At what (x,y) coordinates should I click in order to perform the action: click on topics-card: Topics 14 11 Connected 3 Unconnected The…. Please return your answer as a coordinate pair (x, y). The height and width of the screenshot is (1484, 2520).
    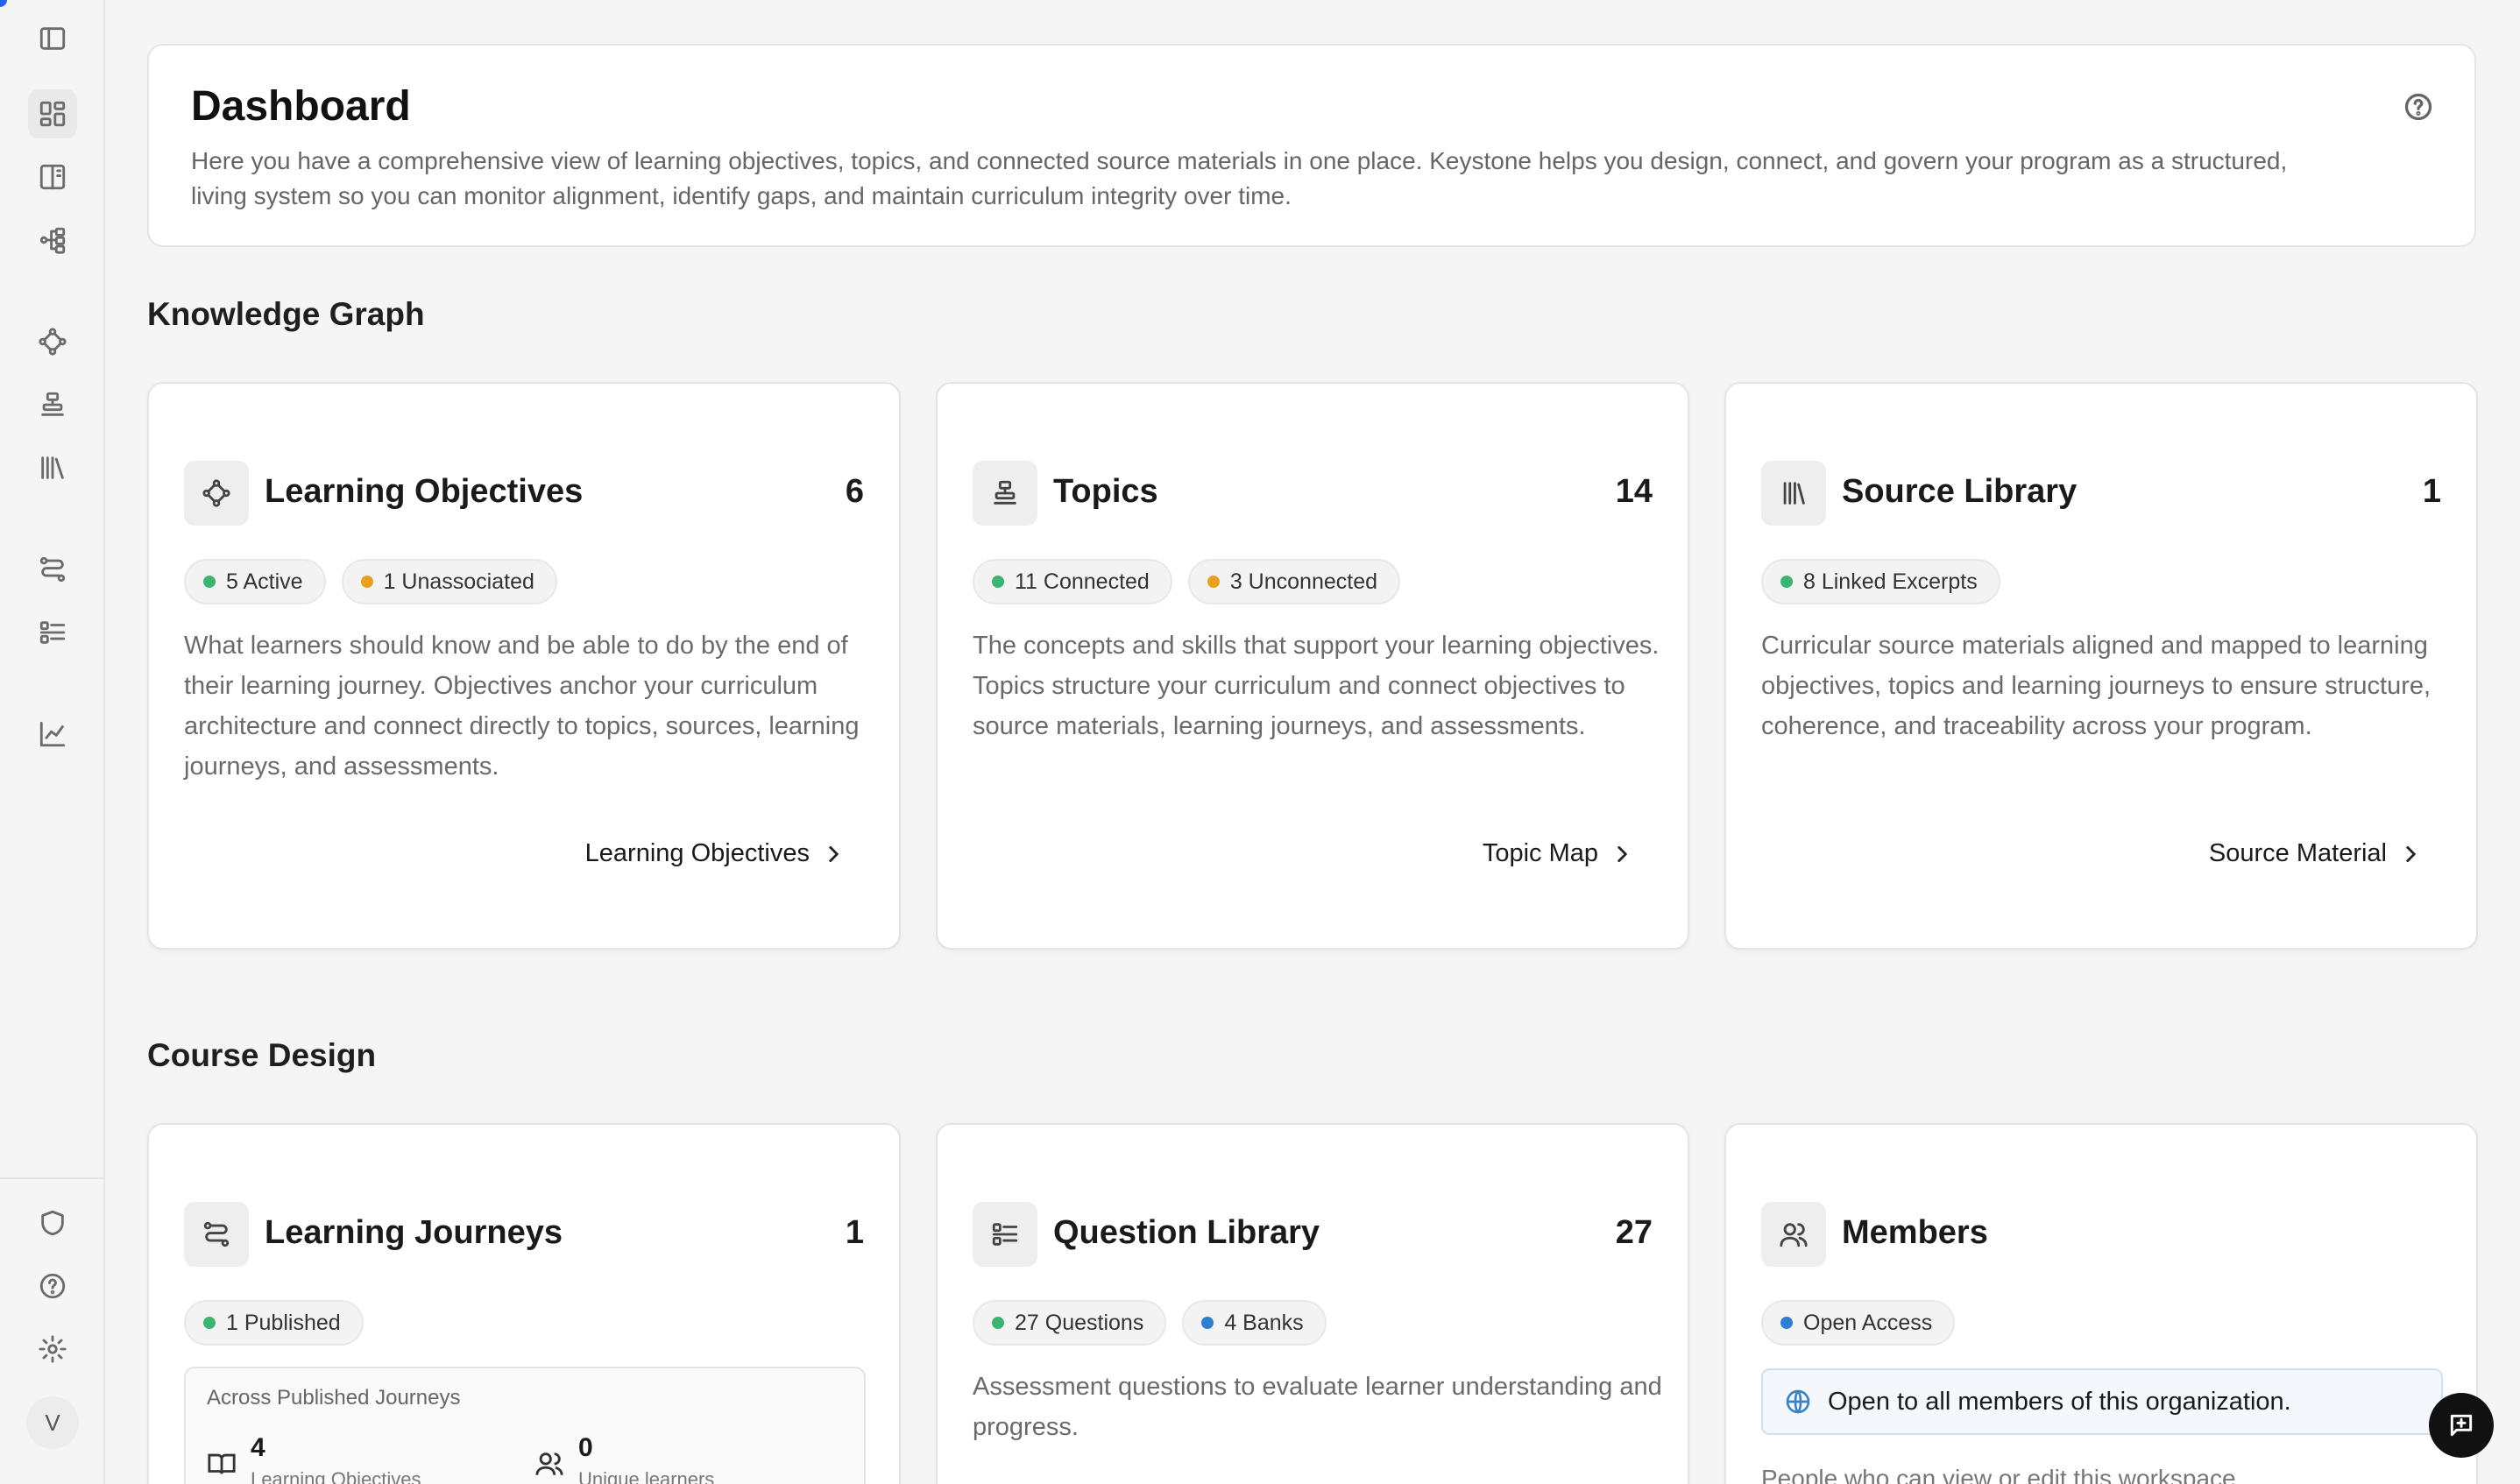
    Looking at the image, I should click on (1312, 666).